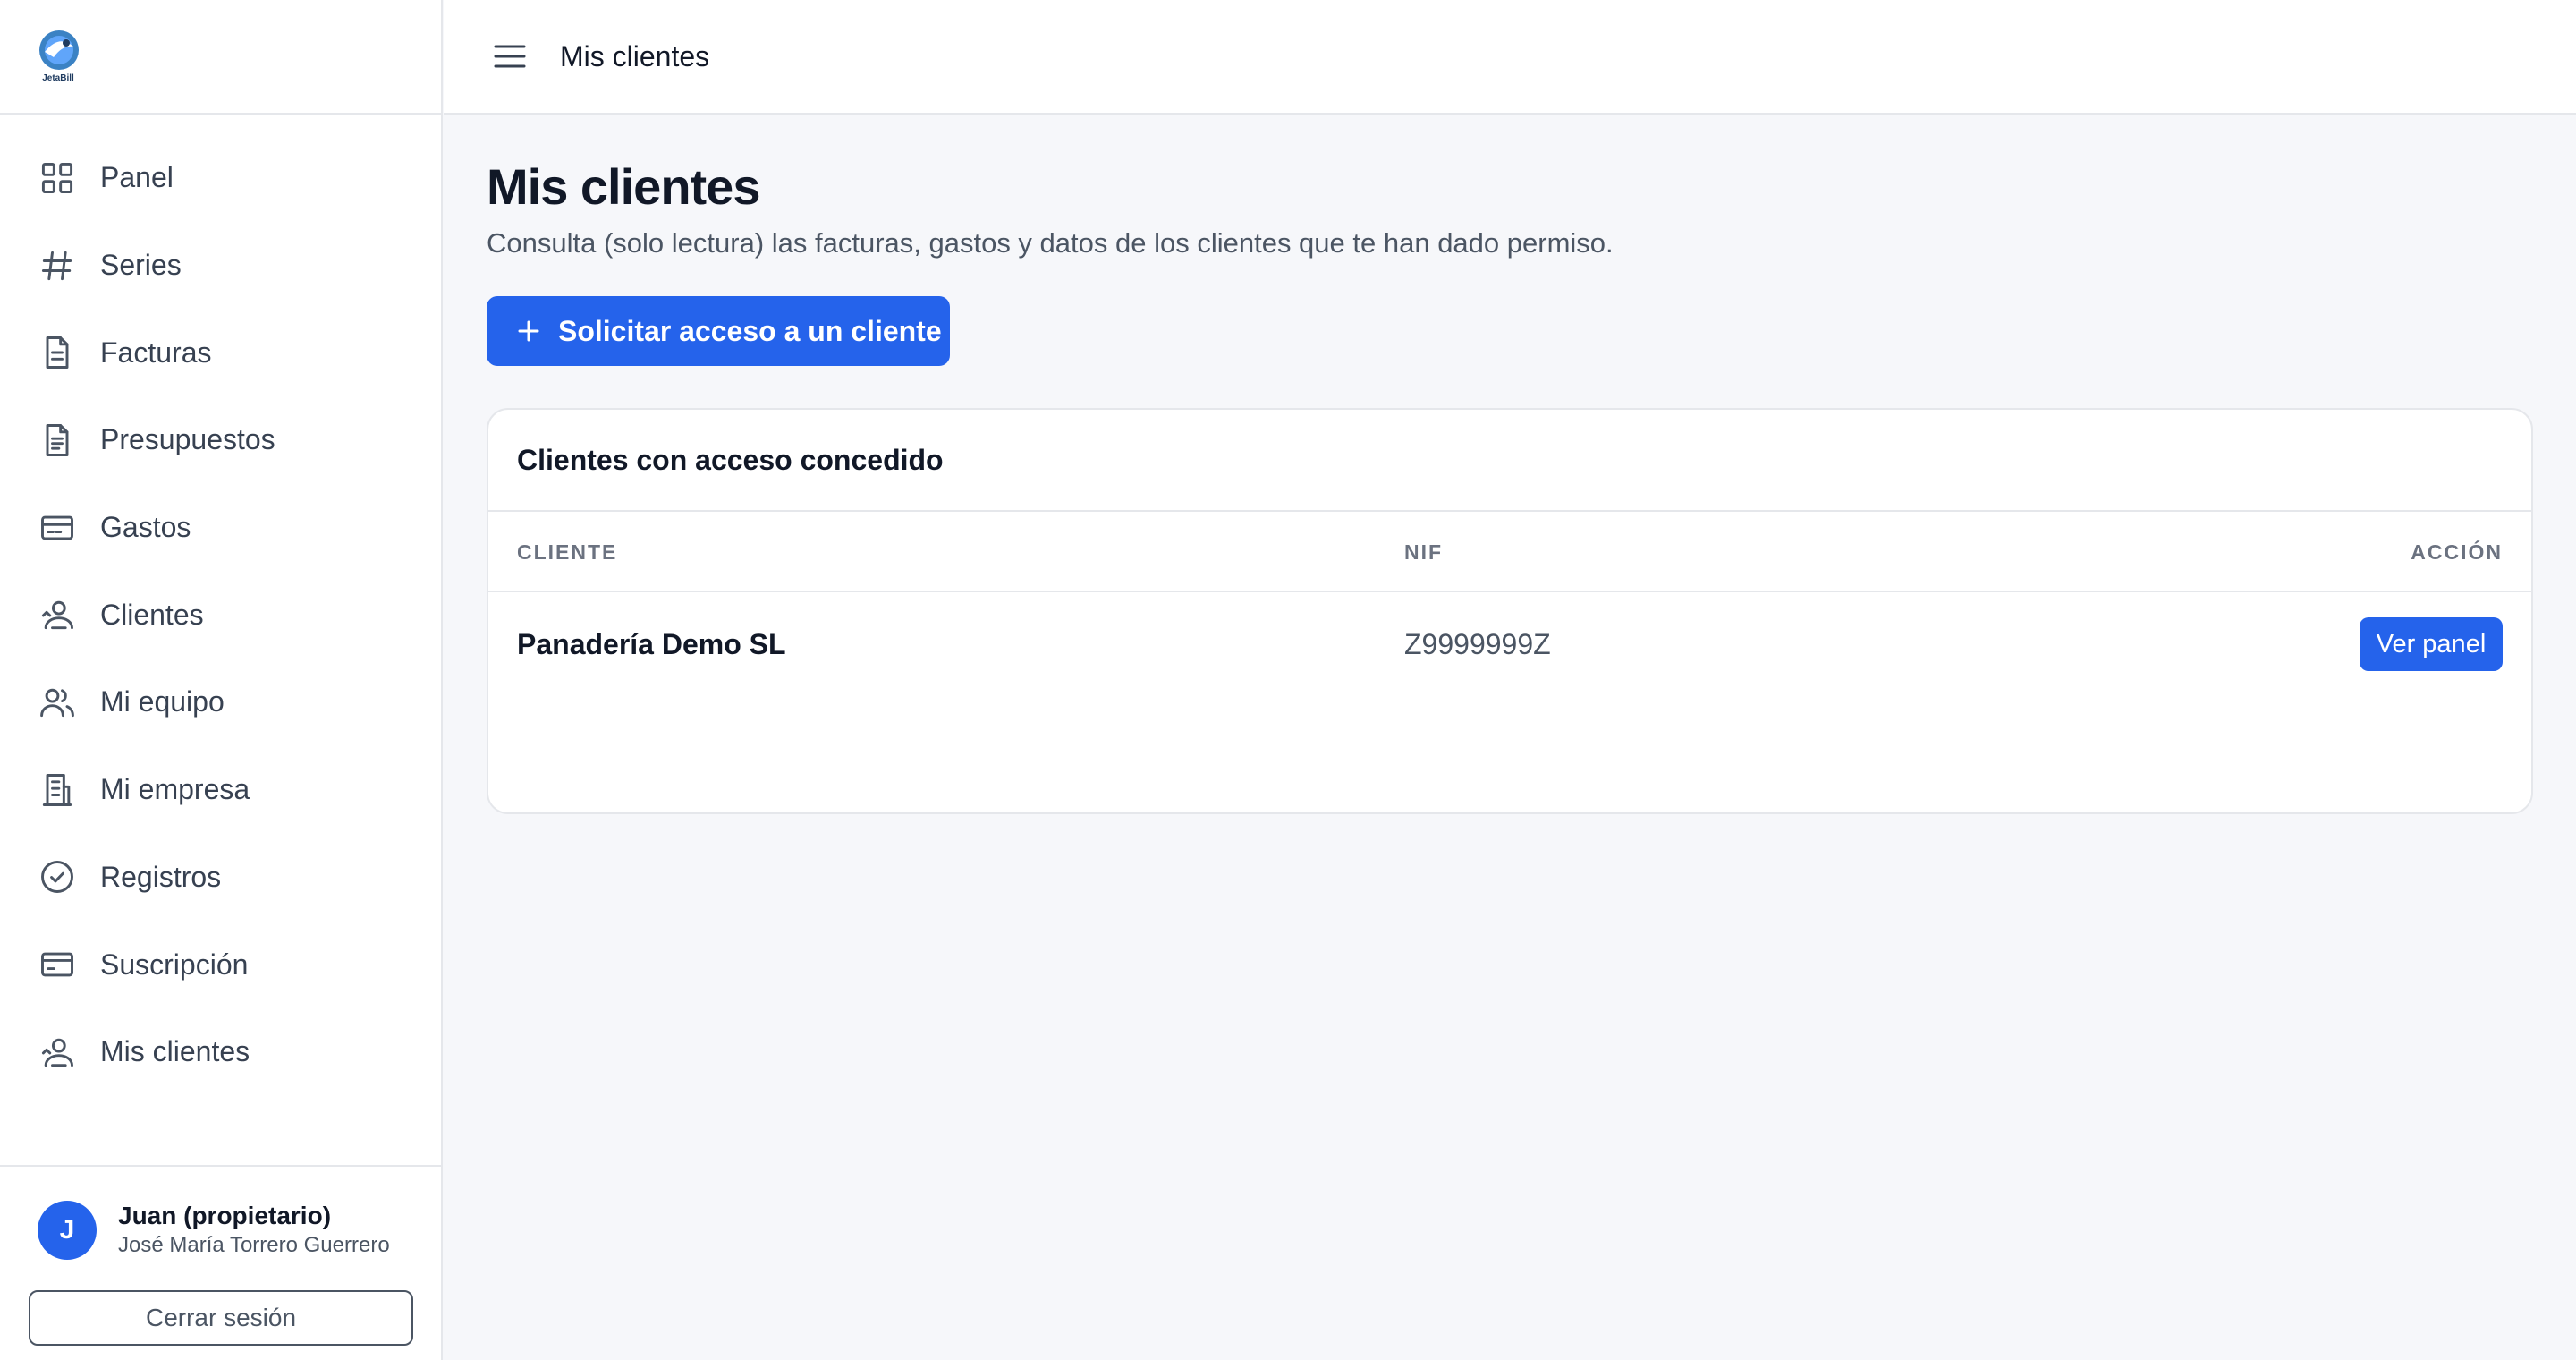  Describe the element at coordinates (1509, 461) in the screenshot. I see `card-header: Clientes con acceso concedido` at that location.